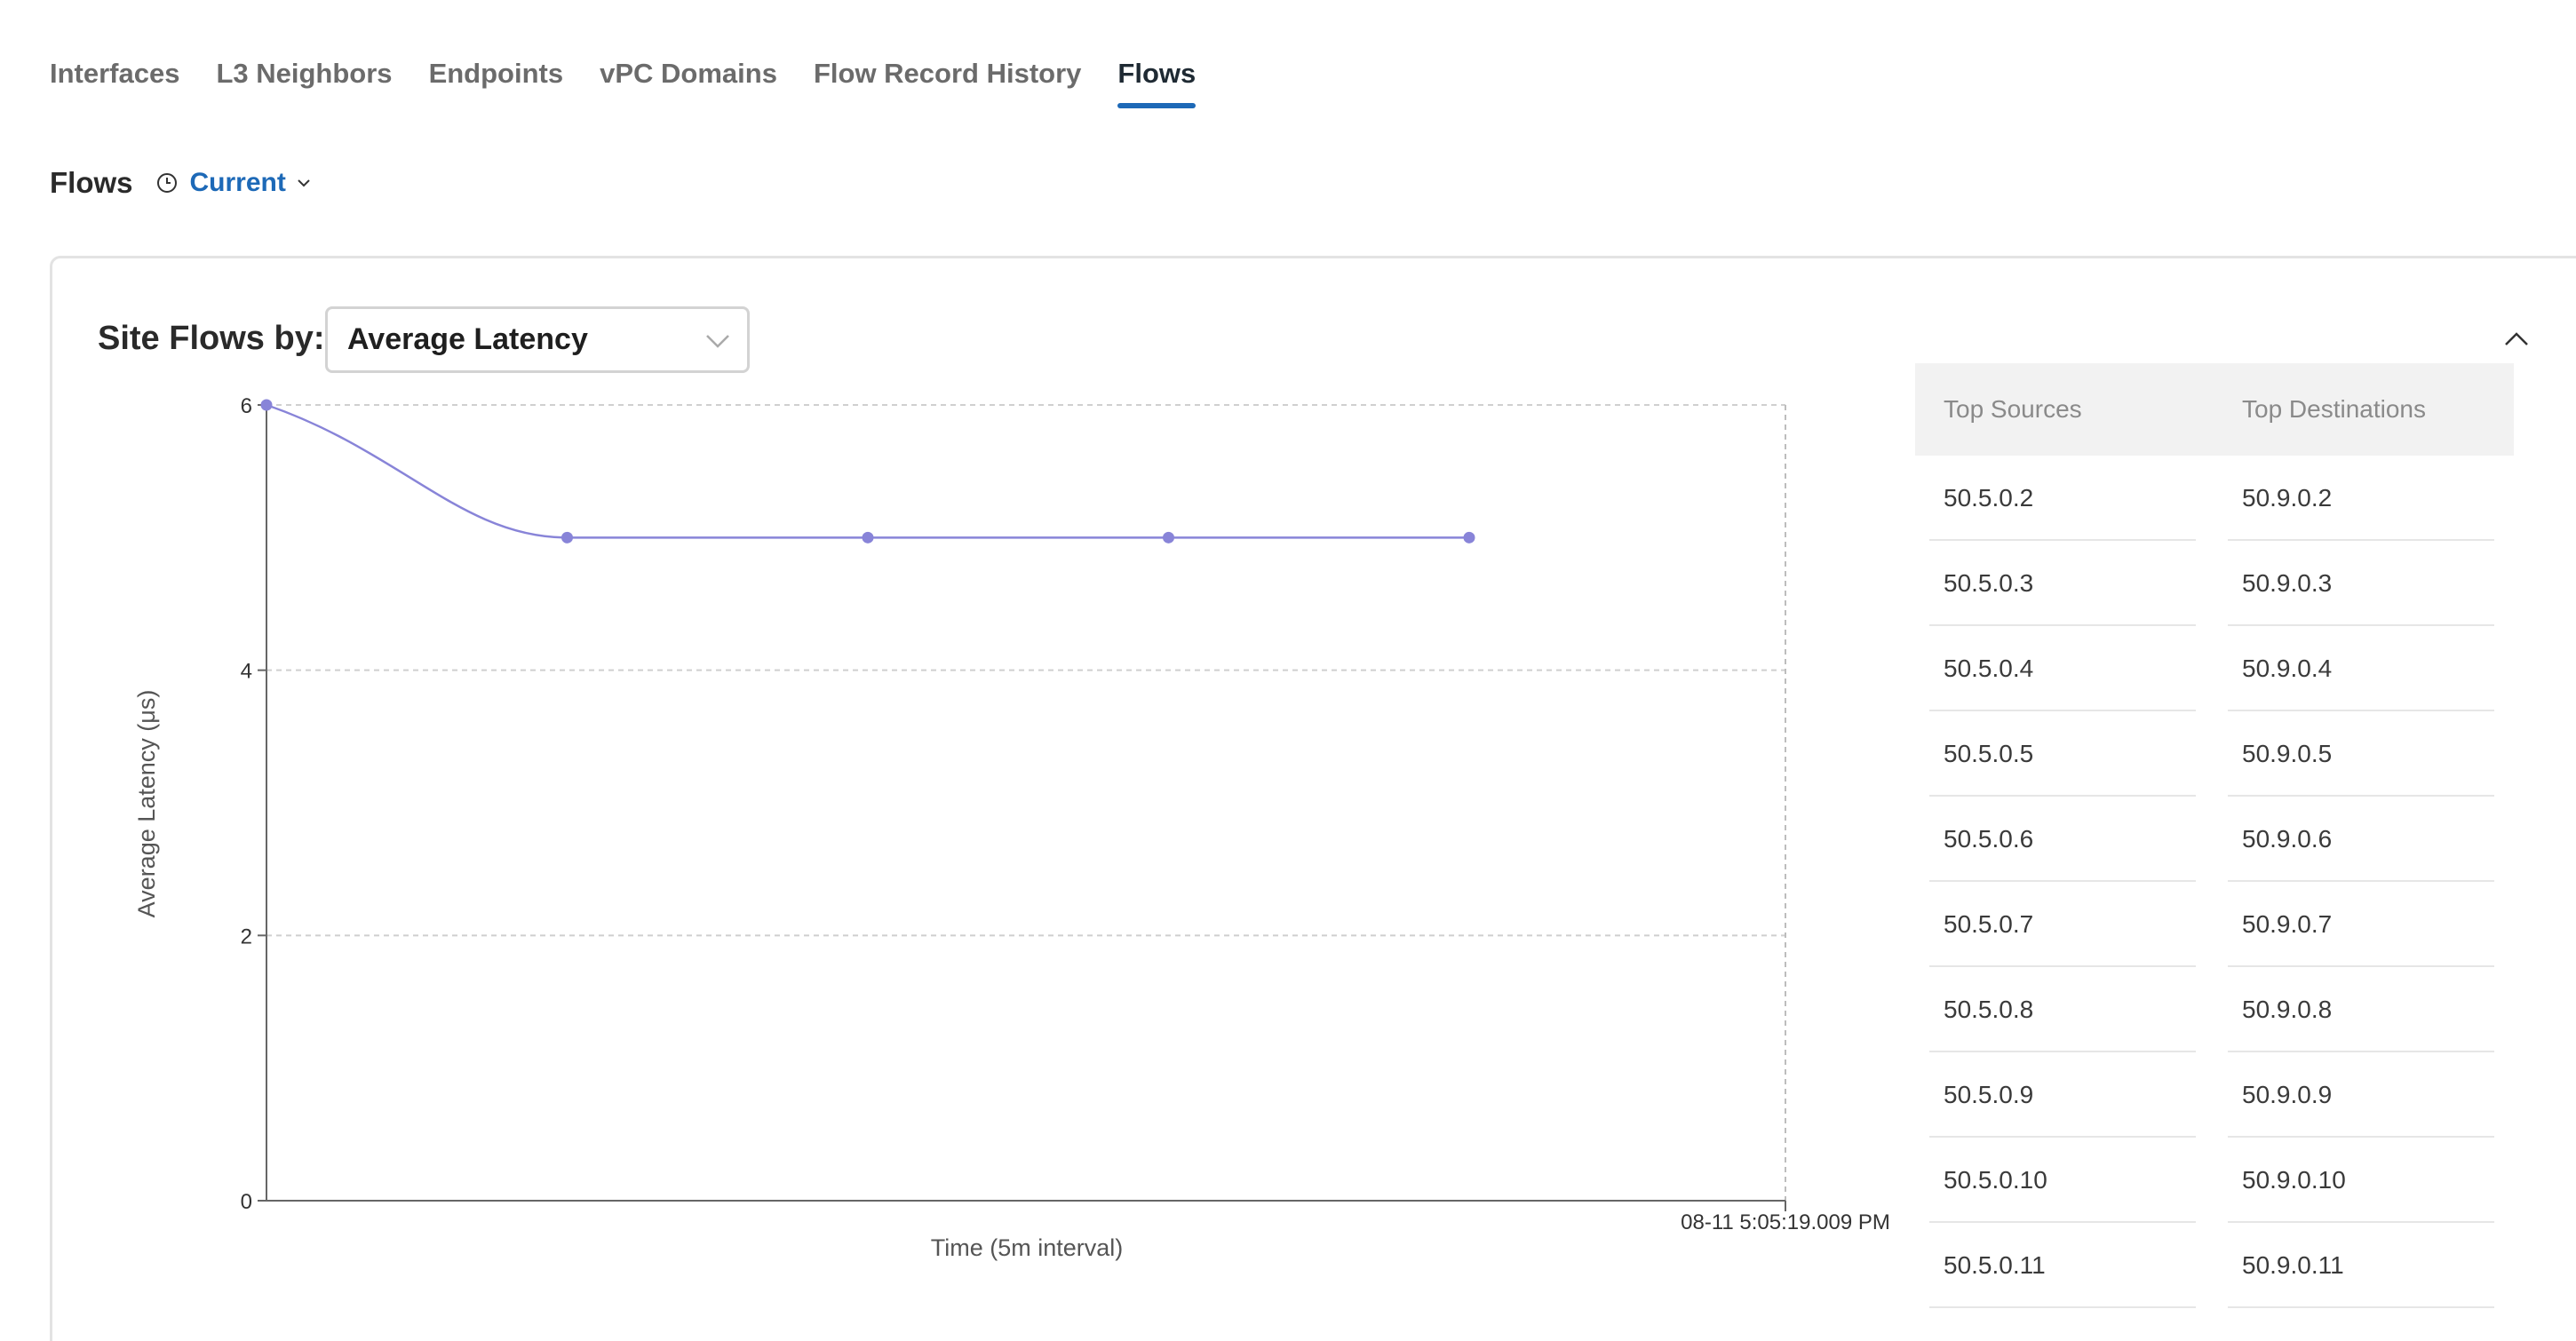 The image size is (2576, 1341). I want to click on top-source-cell: 50.5.0.3, so click(2064, 583).